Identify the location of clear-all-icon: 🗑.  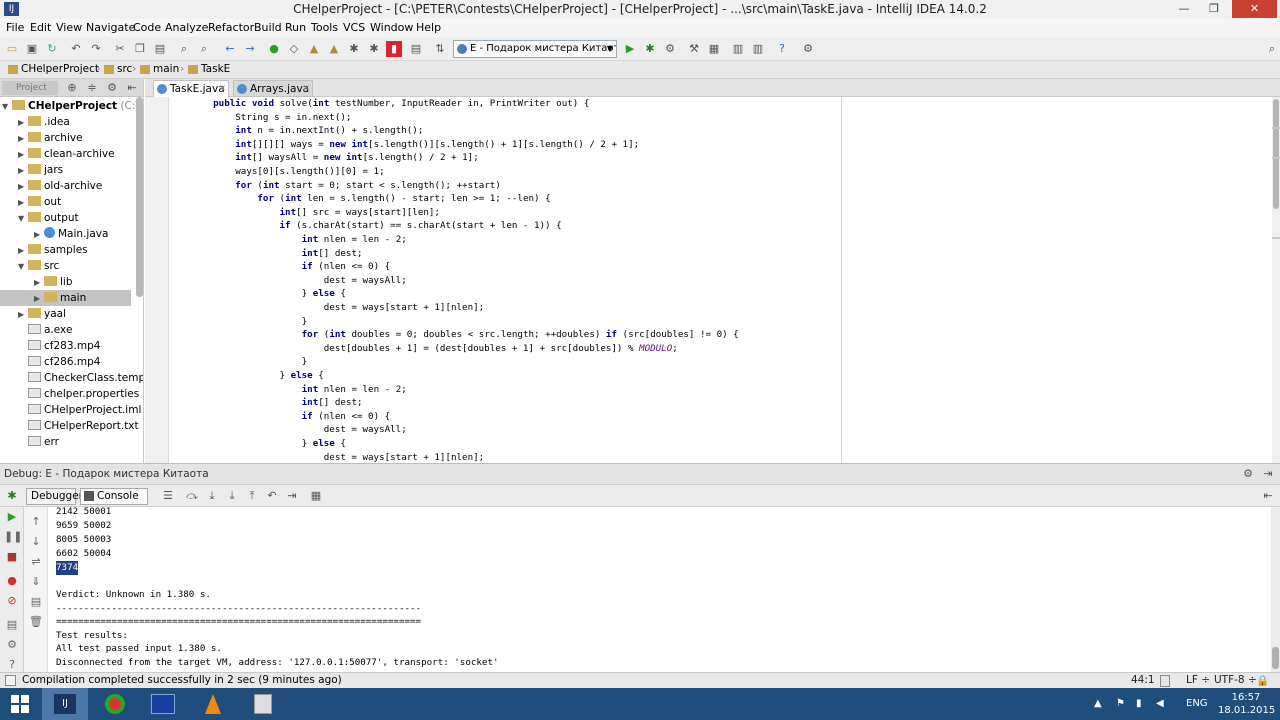
(36, 622).